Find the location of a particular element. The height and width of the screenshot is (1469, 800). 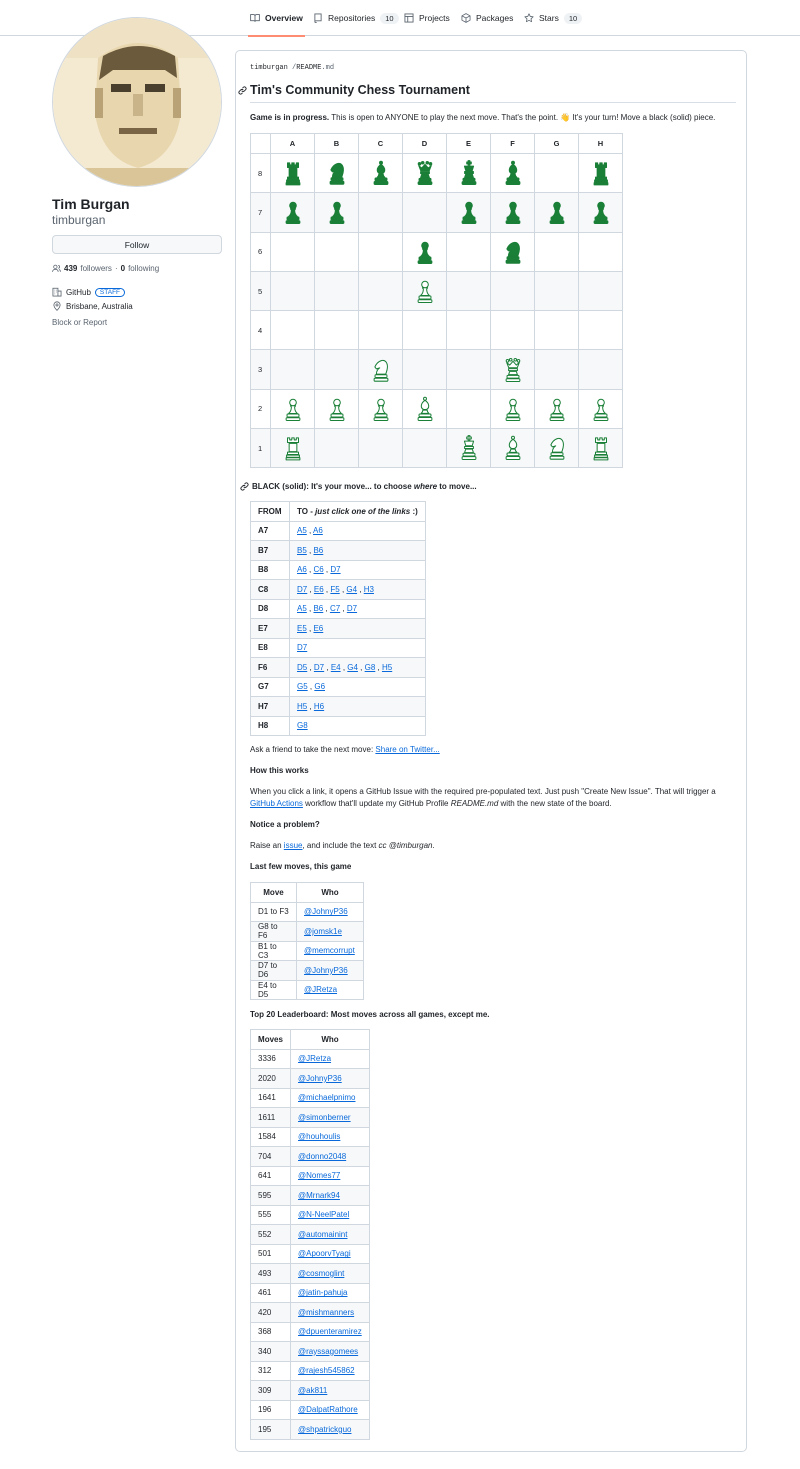

issue-link: issue is located at coordinates (293, 845).